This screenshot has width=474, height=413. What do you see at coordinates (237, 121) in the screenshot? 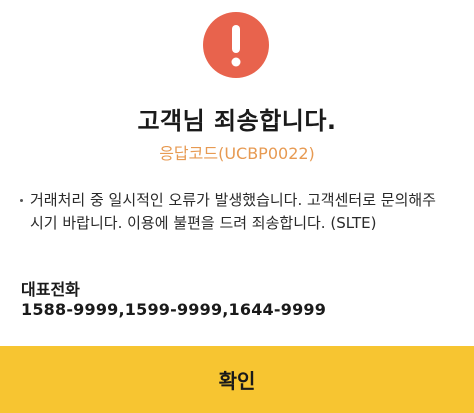
I see `dialog-title: 고객님 죄송합니다.` at bounding box center [237, 121].